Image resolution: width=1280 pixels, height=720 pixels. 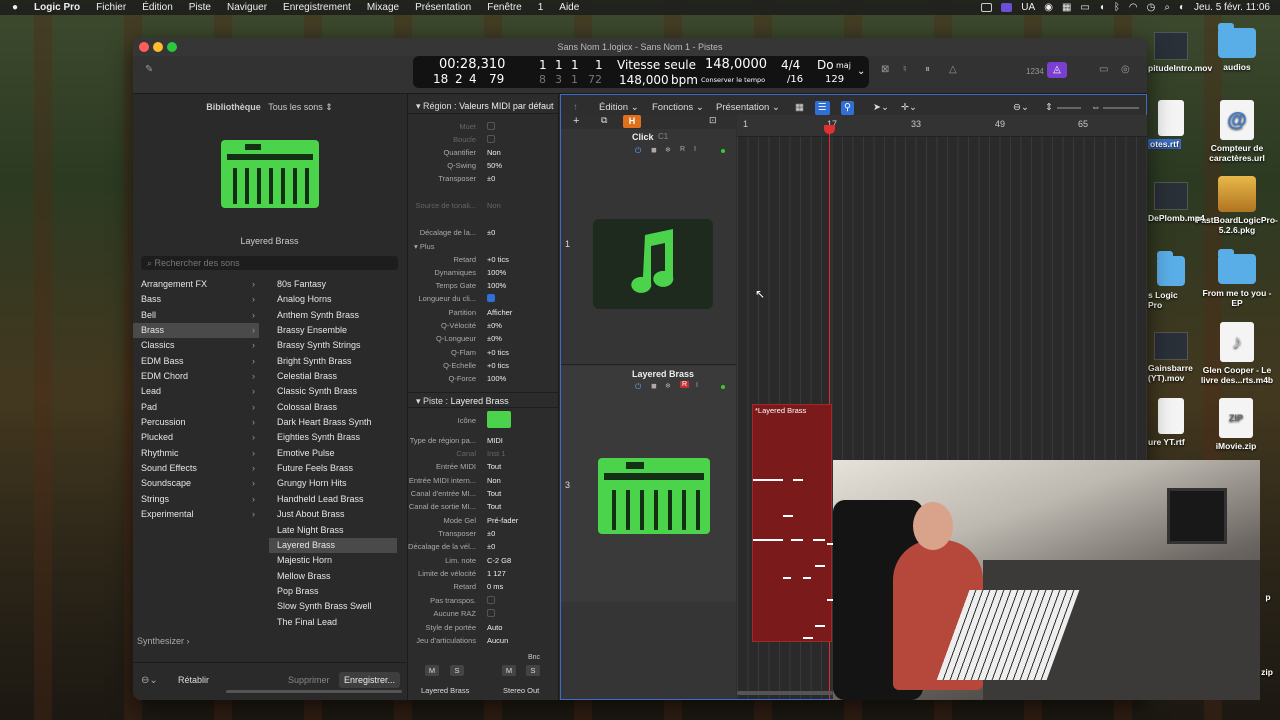 What do you see at coordinates (111, 7) in the screenshot?
I see `menu-fichier: Fichier` at bounding box center [111, 7].